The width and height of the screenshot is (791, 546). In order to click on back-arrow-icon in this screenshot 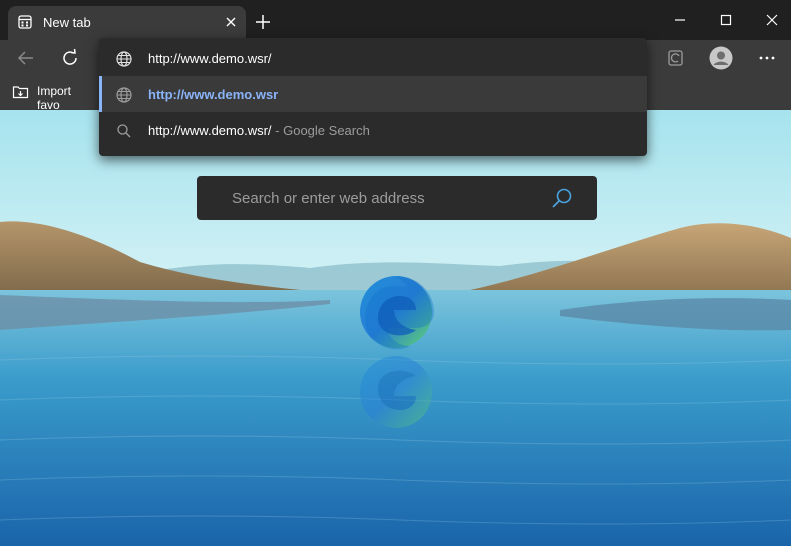, I will do `click(26, 58)`.